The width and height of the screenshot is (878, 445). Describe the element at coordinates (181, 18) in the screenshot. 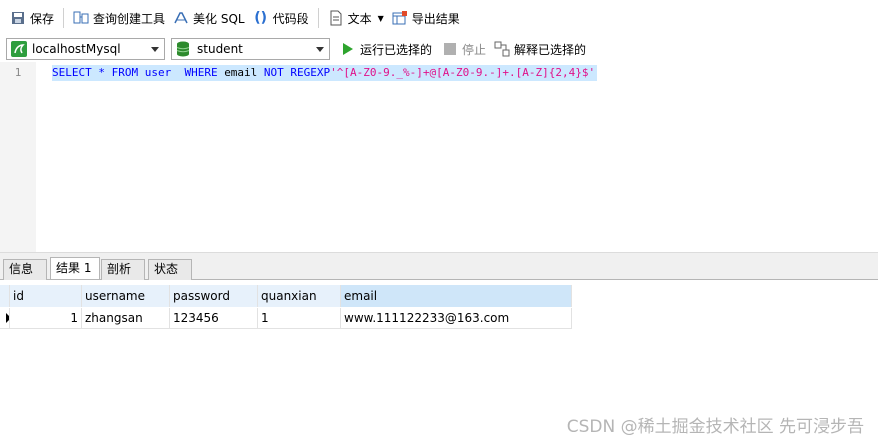

I see `beautify-icon` at that location.